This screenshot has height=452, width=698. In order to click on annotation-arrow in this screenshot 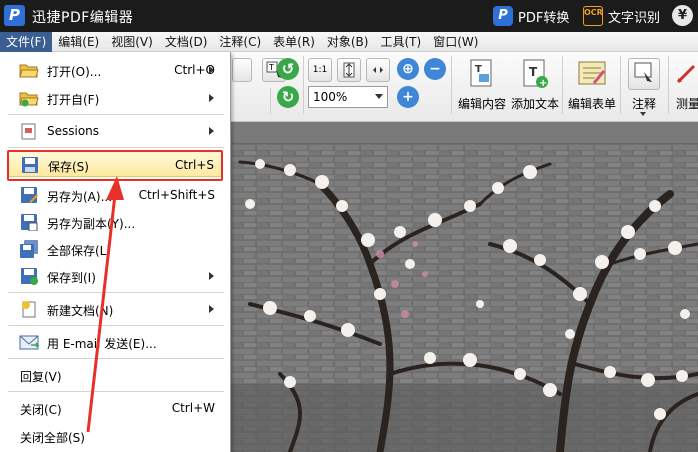, I will do `click(105, 304)`.